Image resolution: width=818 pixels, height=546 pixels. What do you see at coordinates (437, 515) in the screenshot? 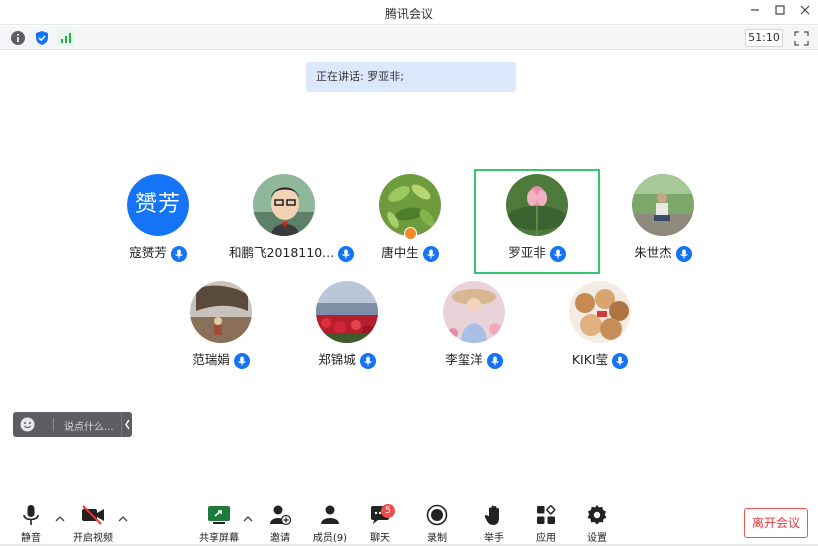
I see `record-icon` at bounding box center [437, 515].